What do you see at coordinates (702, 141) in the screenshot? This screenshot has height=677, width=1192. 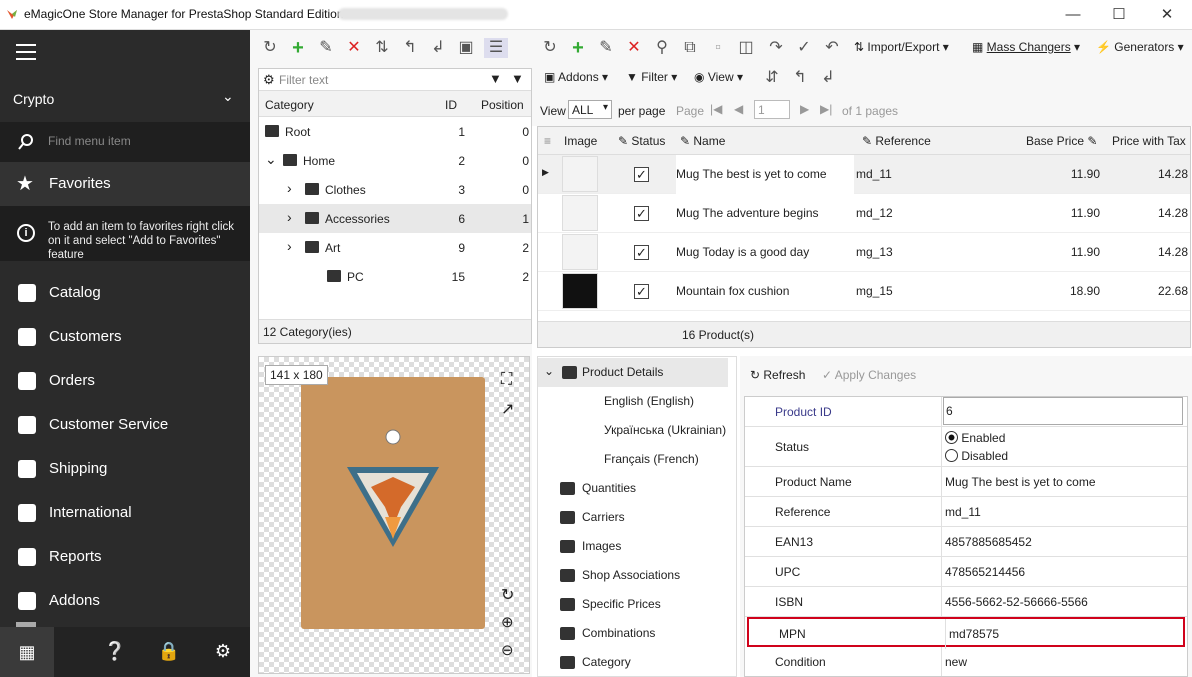 I see `col-name: ✎ Name` at bounding box center [702, 141].